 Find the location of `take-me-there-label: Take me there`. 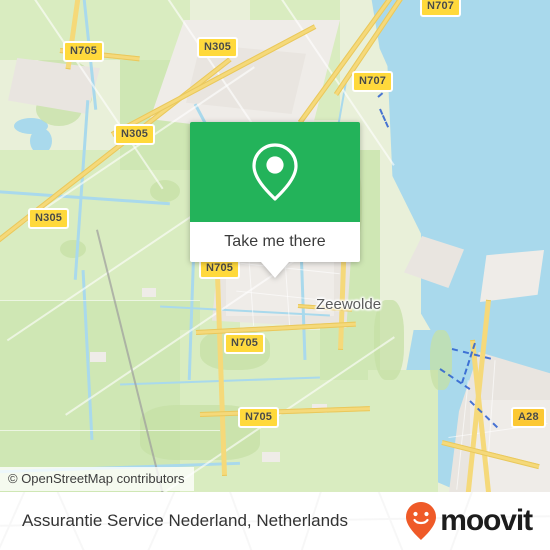

take-me-there-label: Take me there is located at coordinates (275, 241).